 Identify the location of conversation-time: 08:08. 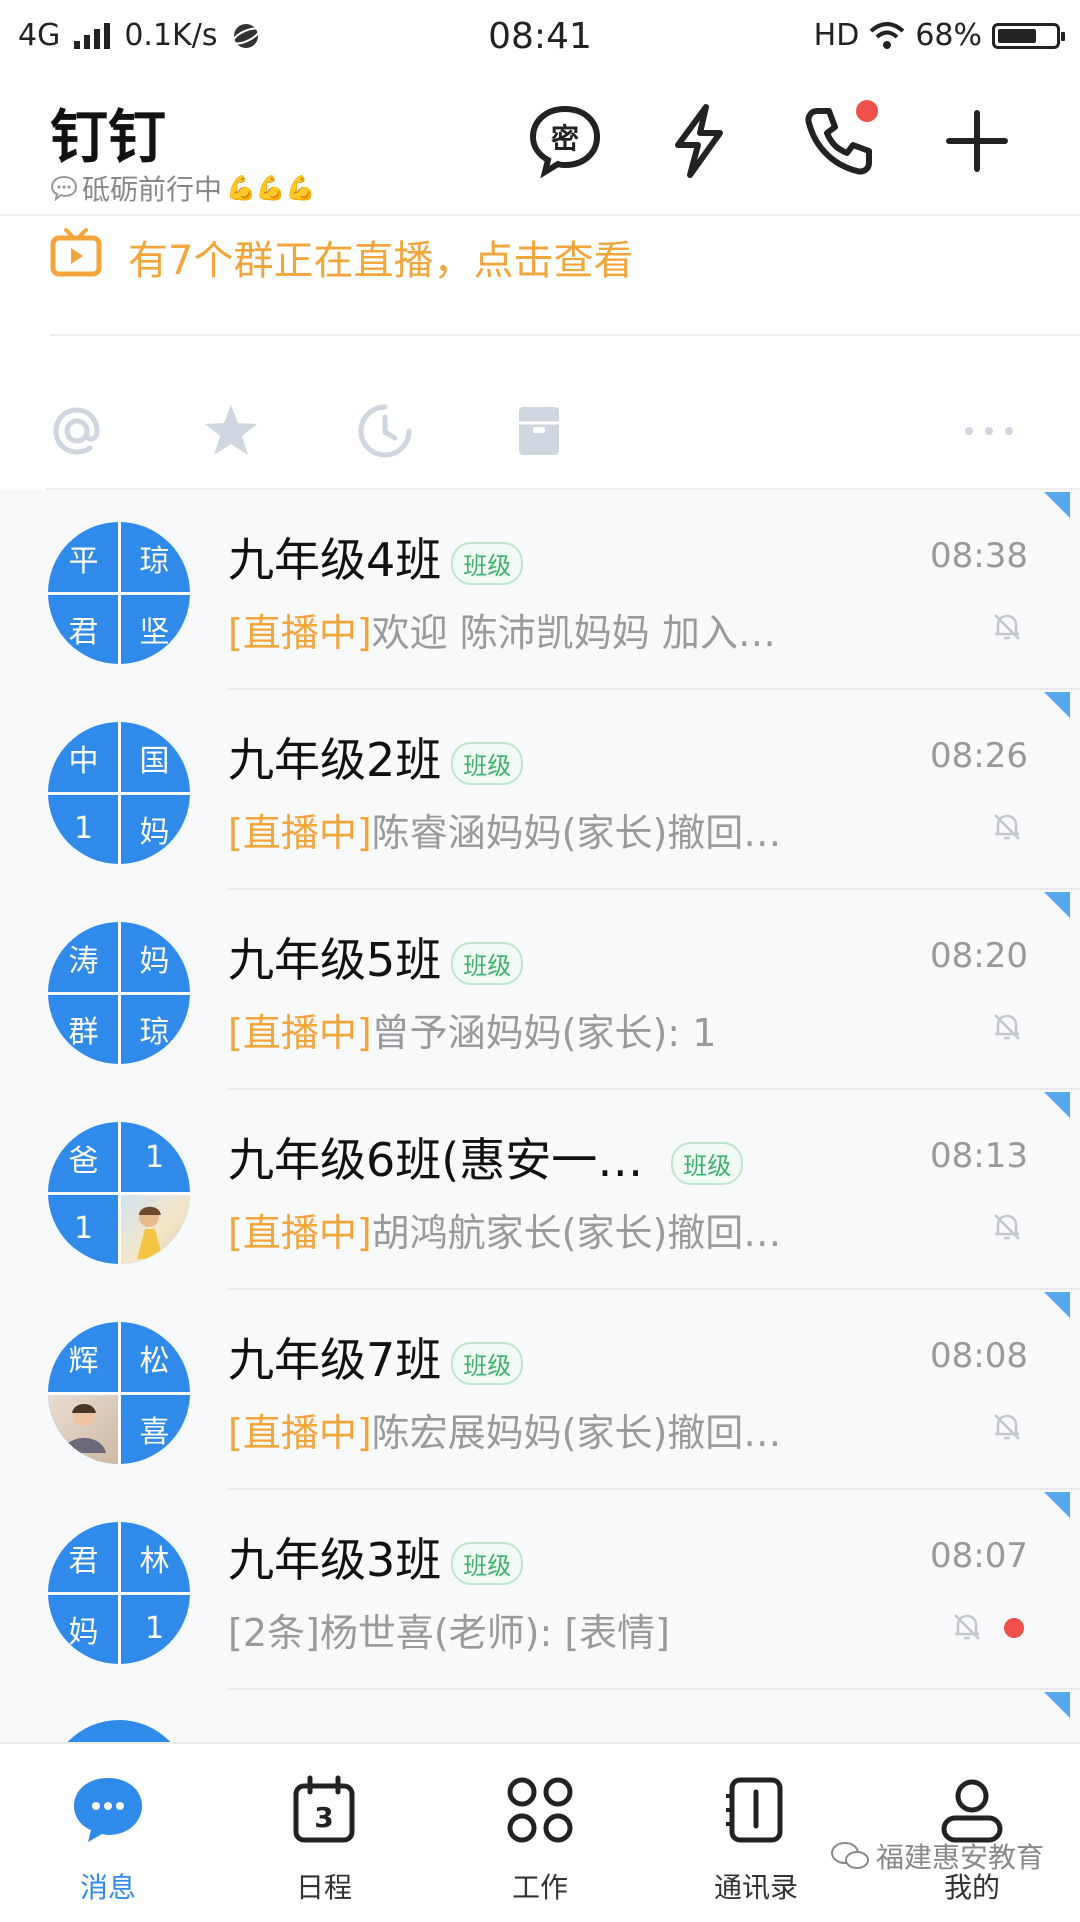
(979, 1356).